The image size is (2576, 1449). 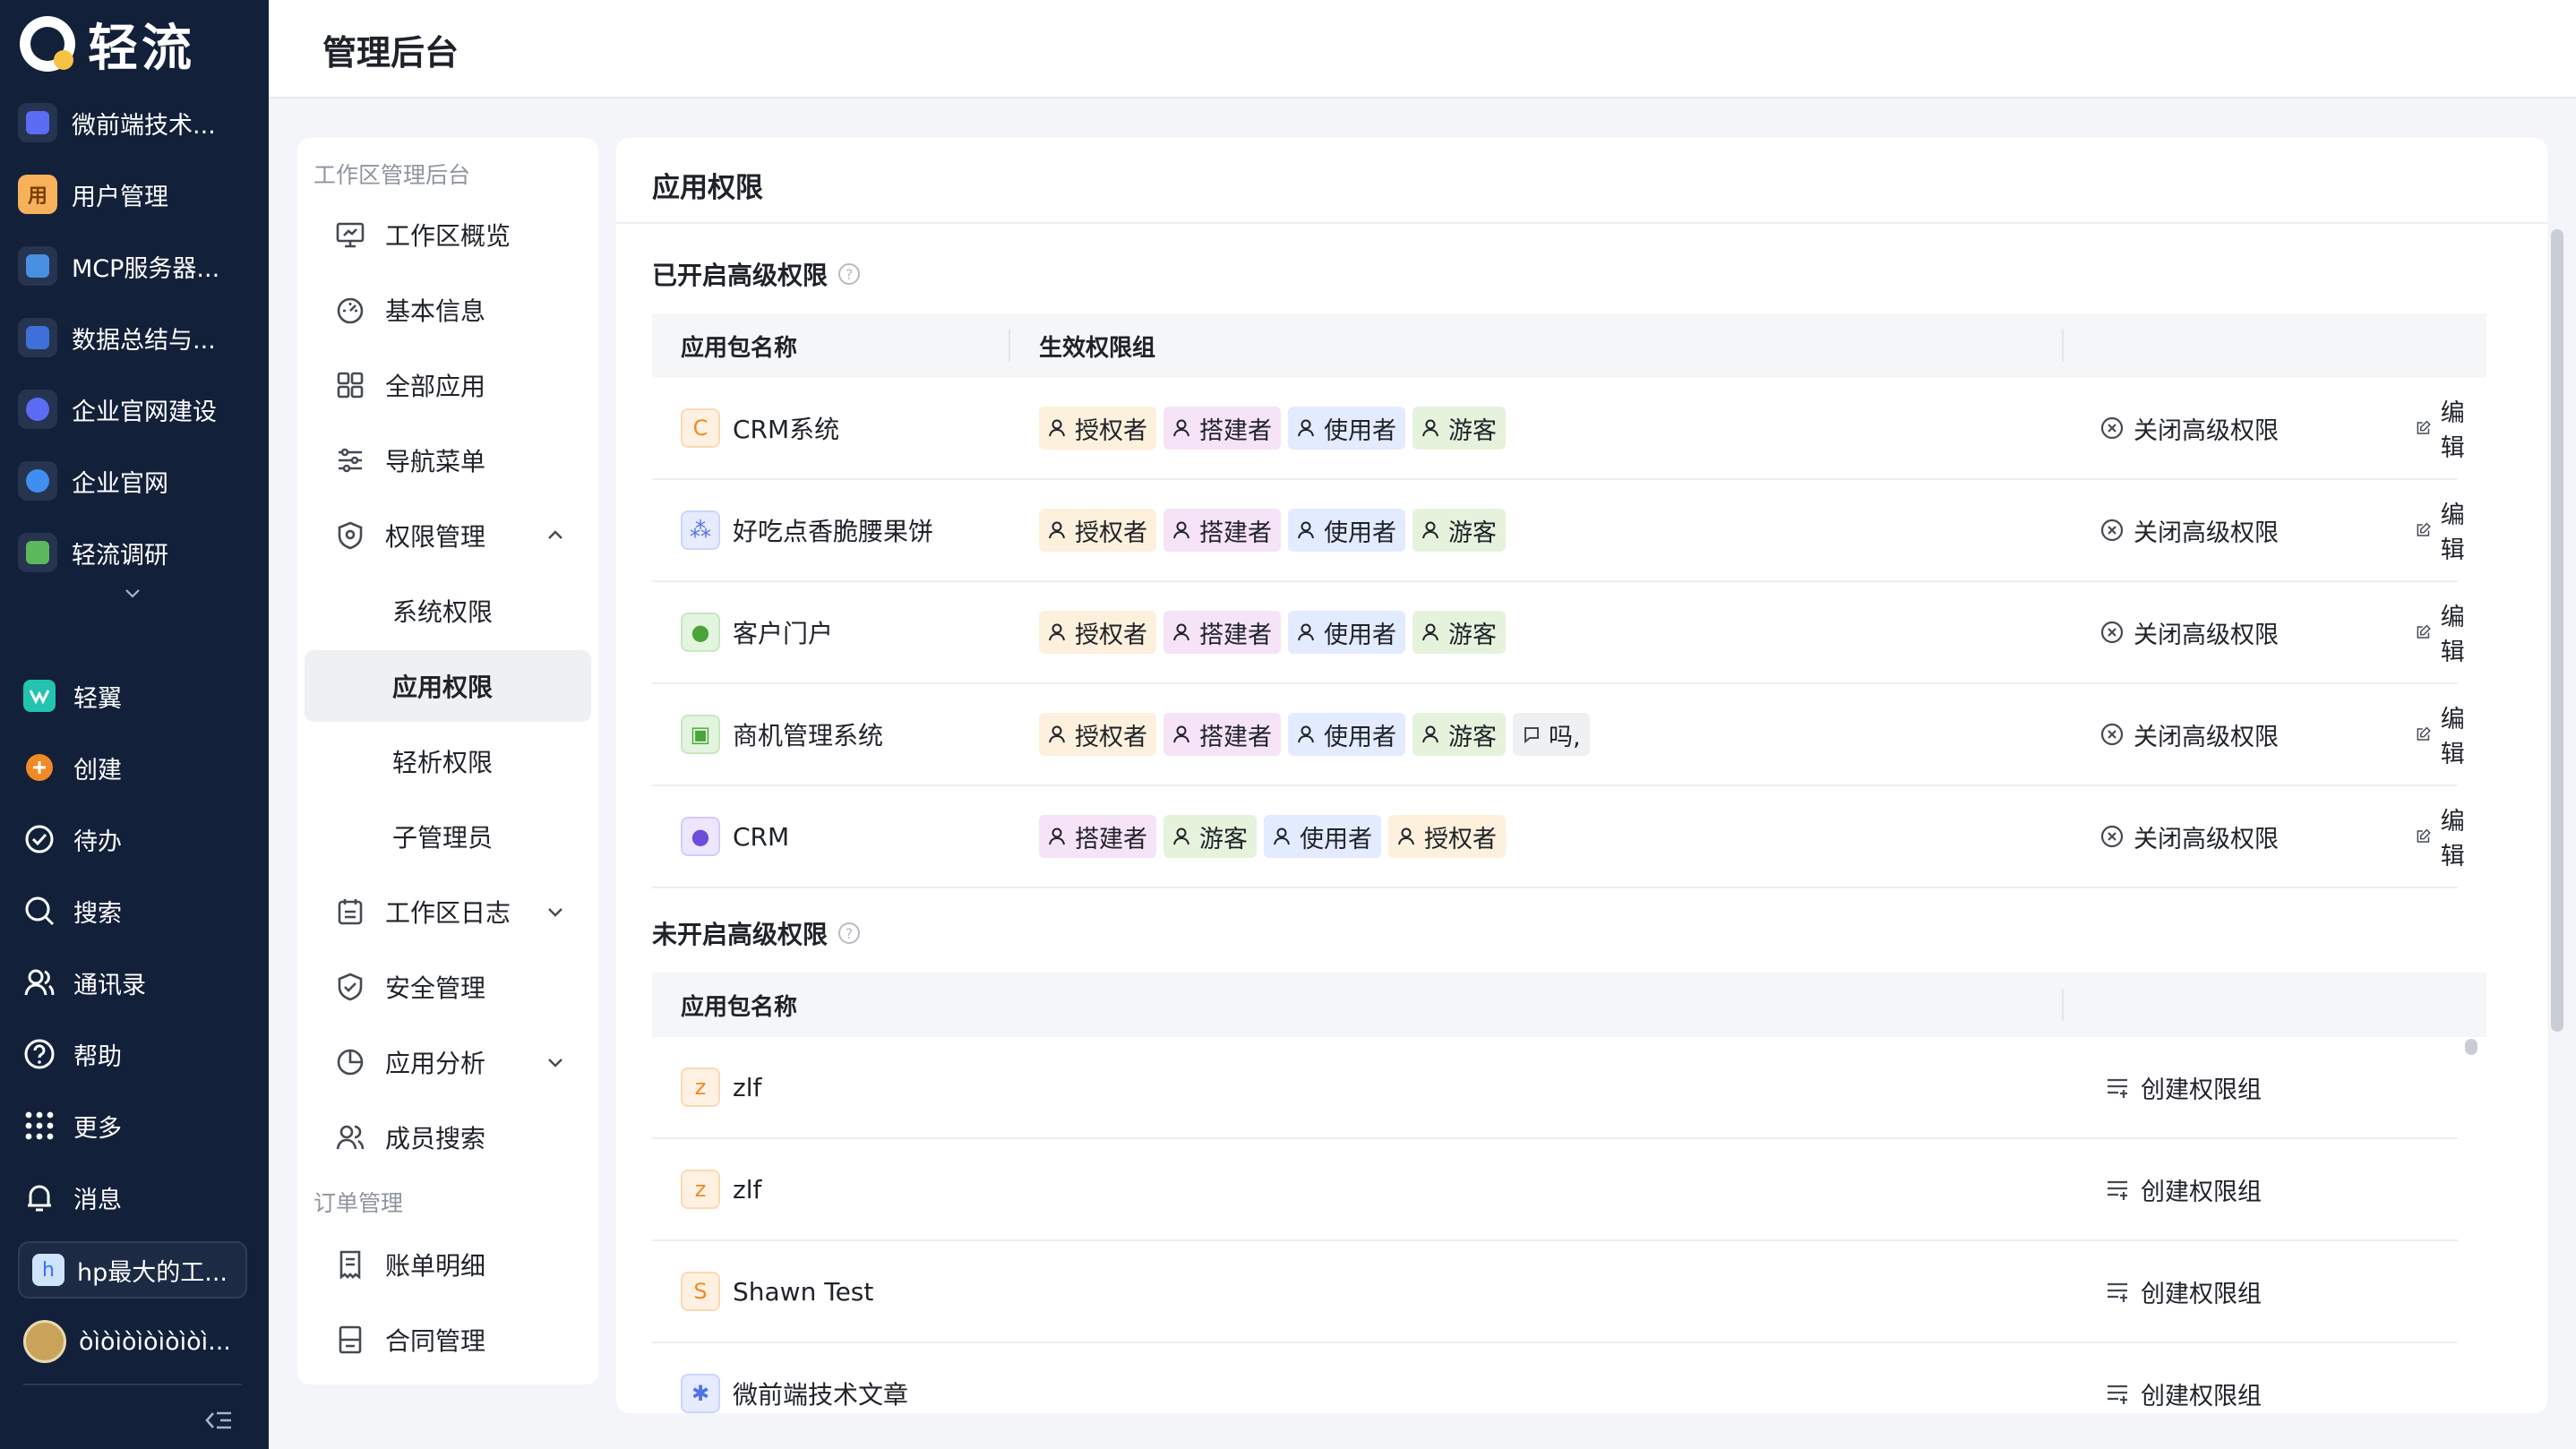 What do you see at coordinates (448, 837) in the screenshot?
I see `menu-sub-sub-admin: 子管理员` at bounding box center [448, 837].